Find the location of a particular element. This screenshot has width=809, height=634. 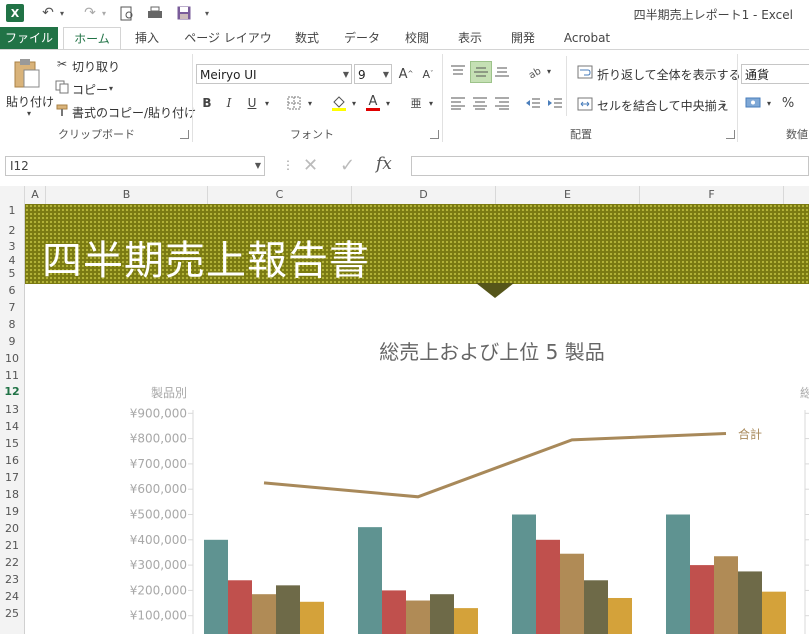

y-tick-label: ¥300,000 is located at coordinates (158, 565).